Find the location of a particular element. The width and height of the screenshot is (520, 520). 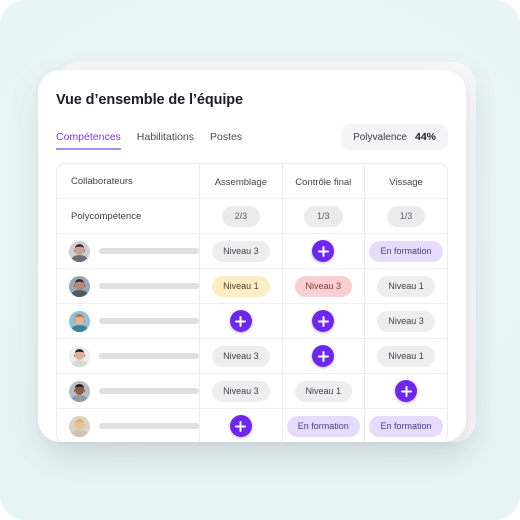

tab-competences: Compétences is located at coordinates (88, 141).